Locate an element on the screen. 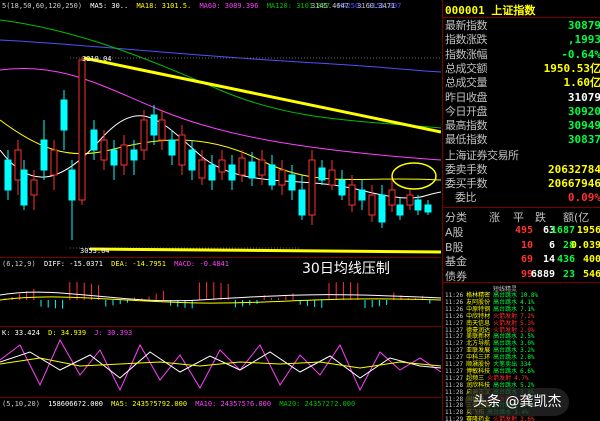 The image size is (600, 421). volume-ma20: MA20: 2435?2?2.000 is located at coordinates (317, 404).